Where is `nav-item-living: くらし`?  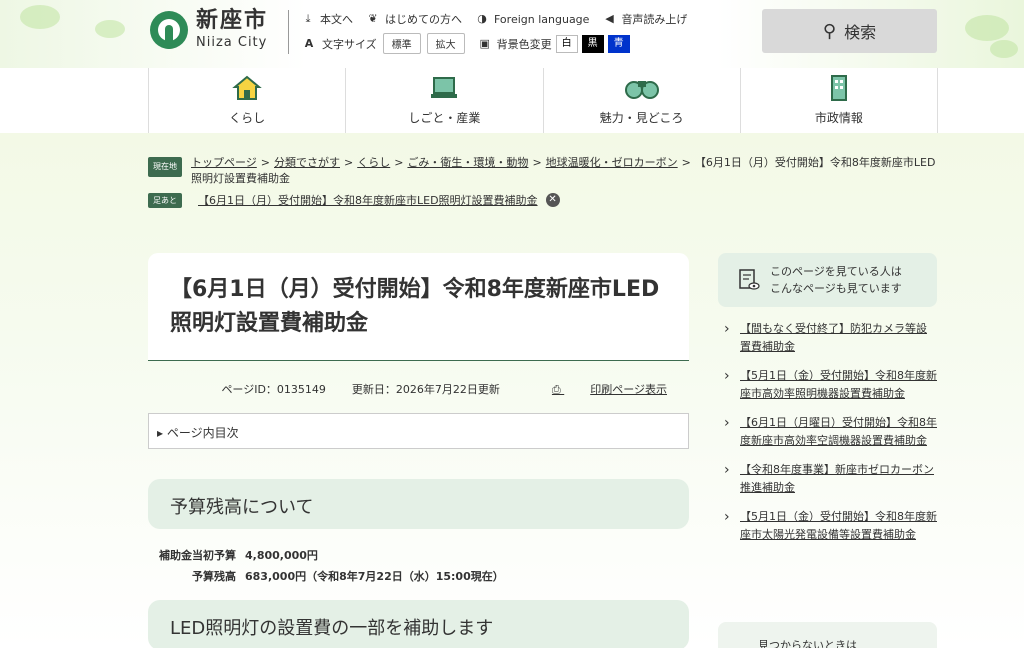 nav-item-living: くらし is located at coordinates (248, 100).